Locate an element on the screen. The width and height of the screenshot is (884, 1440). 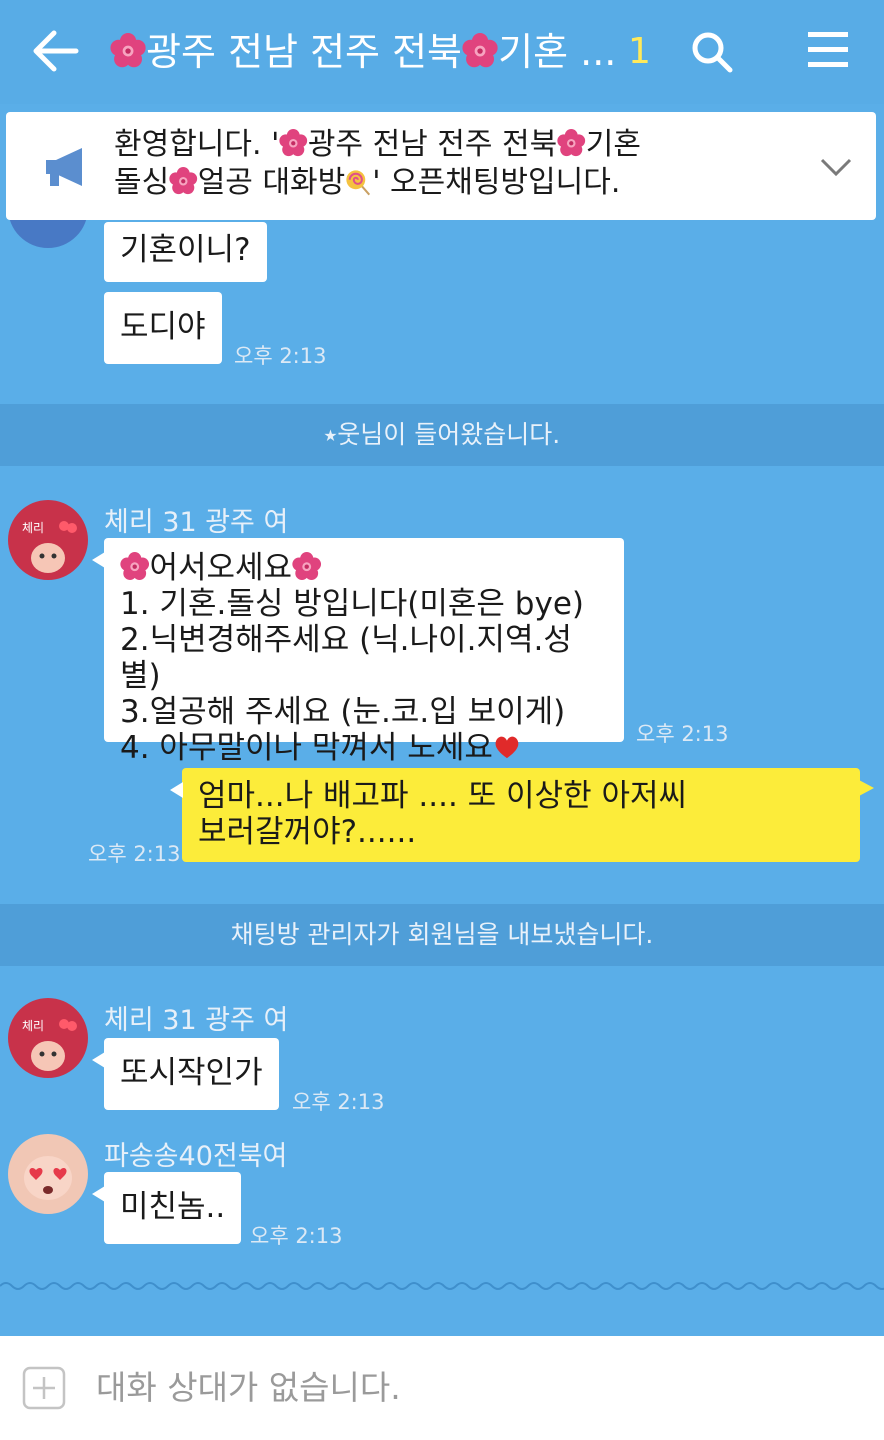
peach-character-icon is located at coordinates (48, 1178).